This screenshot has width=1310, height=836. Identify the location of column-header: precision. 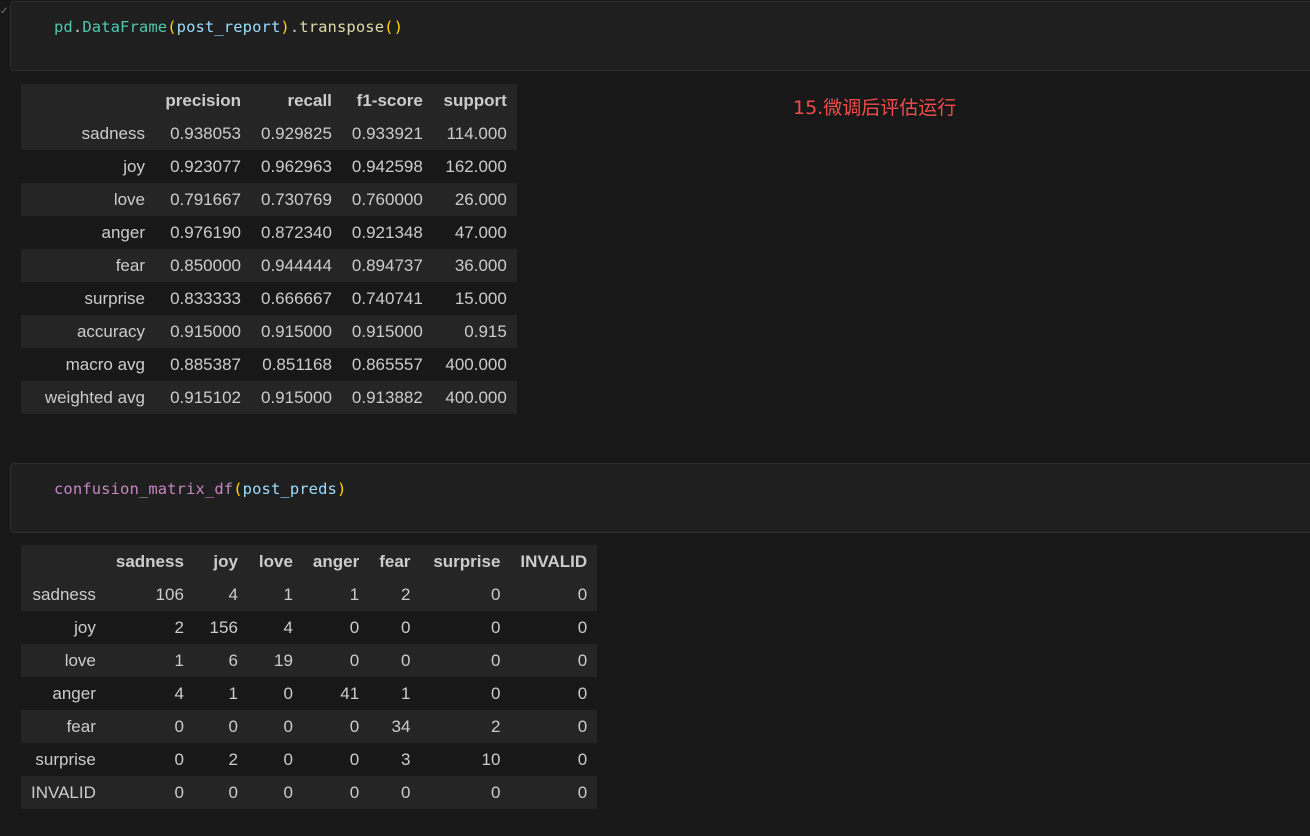
(203, 100).